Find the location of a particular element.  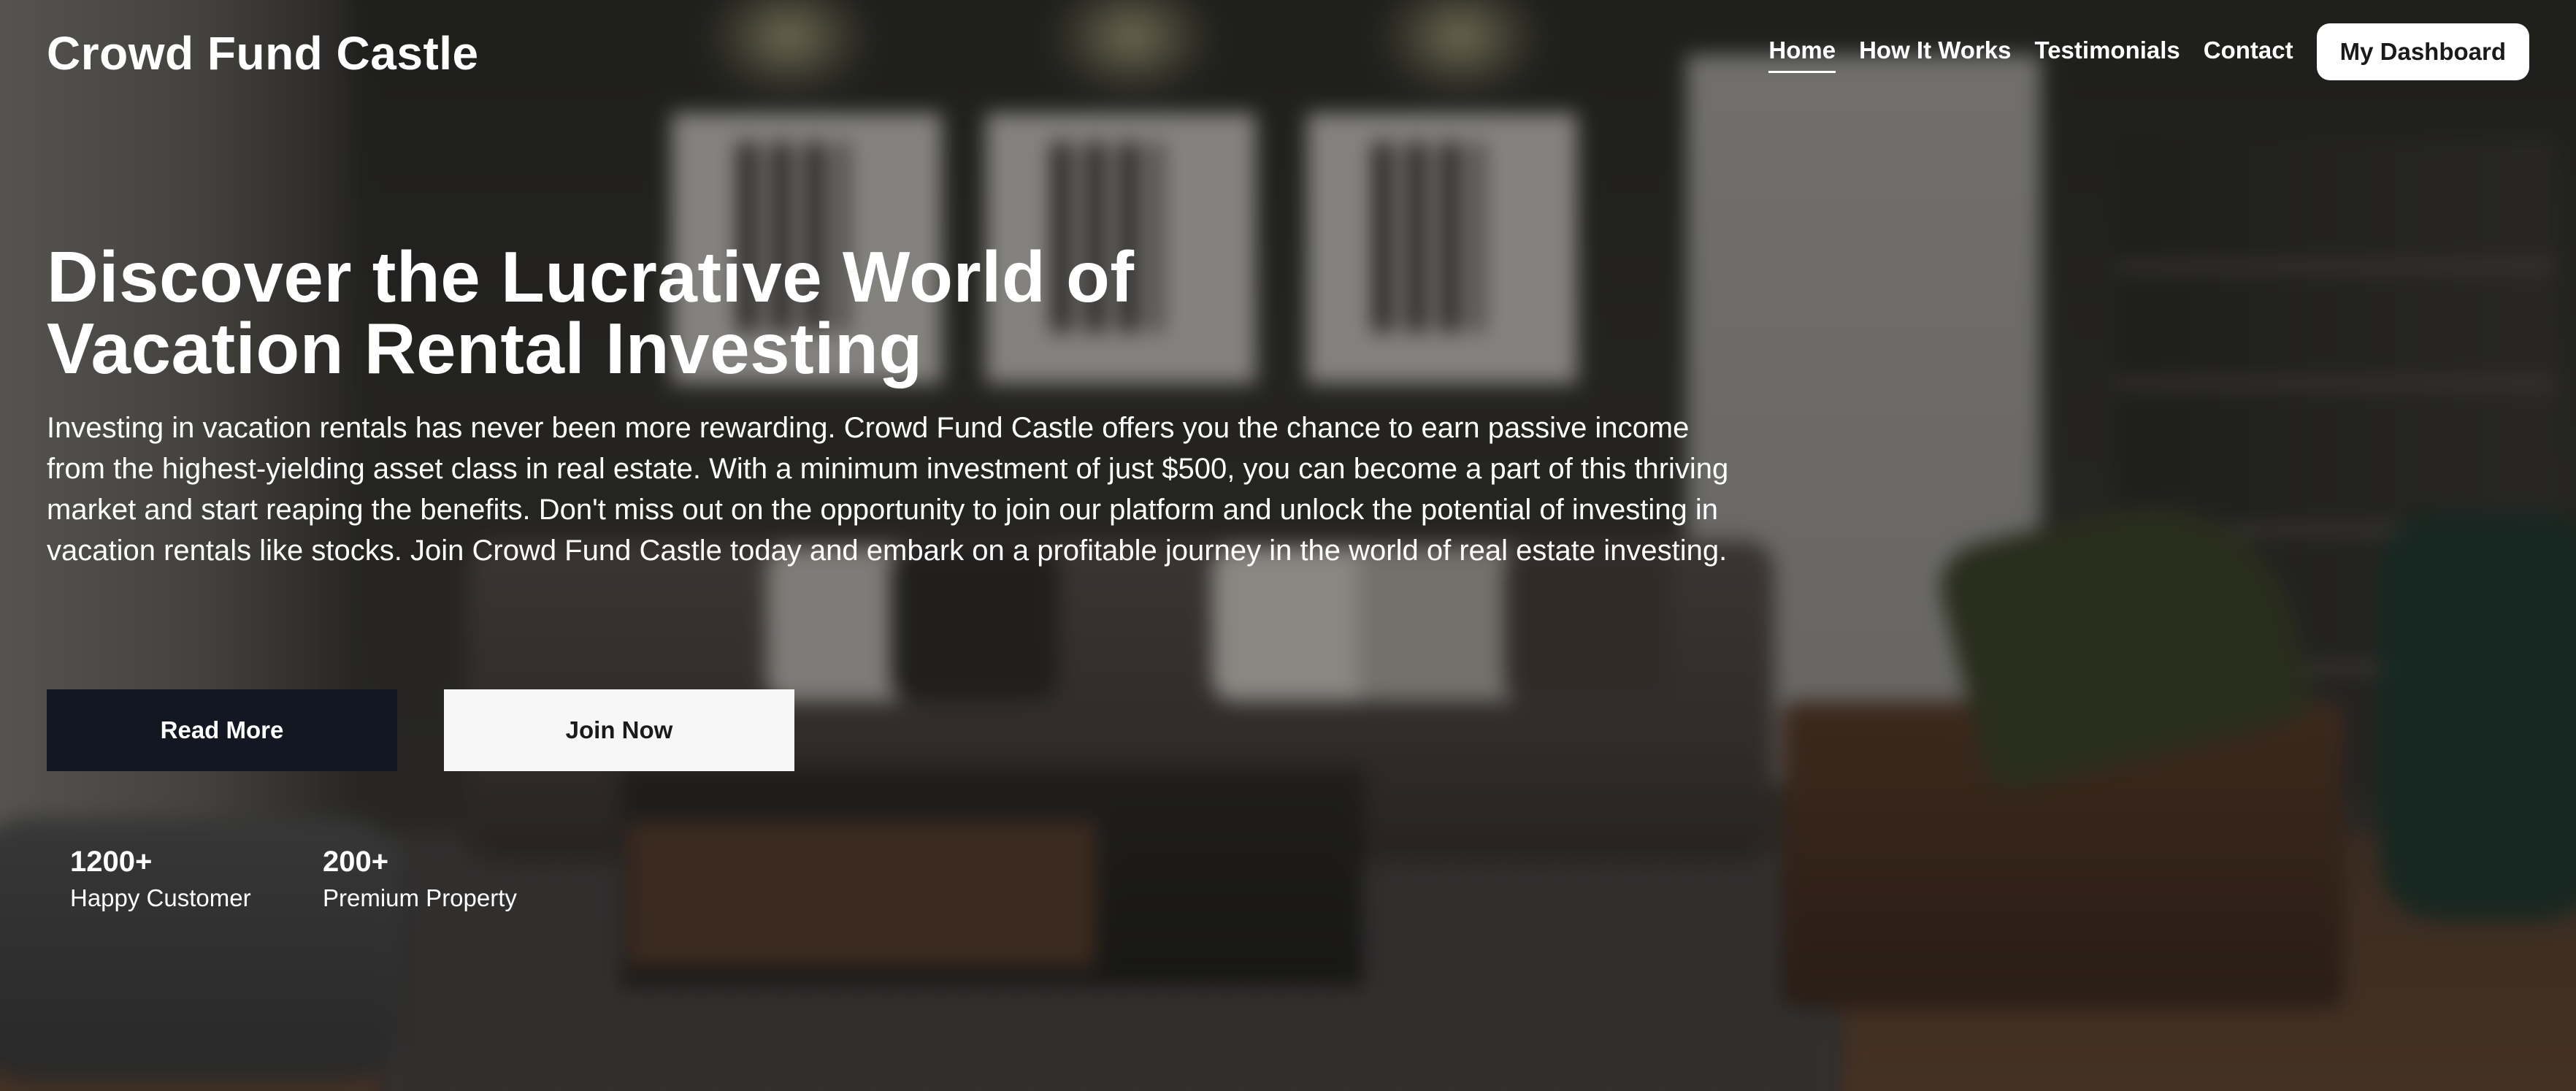

stat-value: 200+ is located at coordinates (356, 862).